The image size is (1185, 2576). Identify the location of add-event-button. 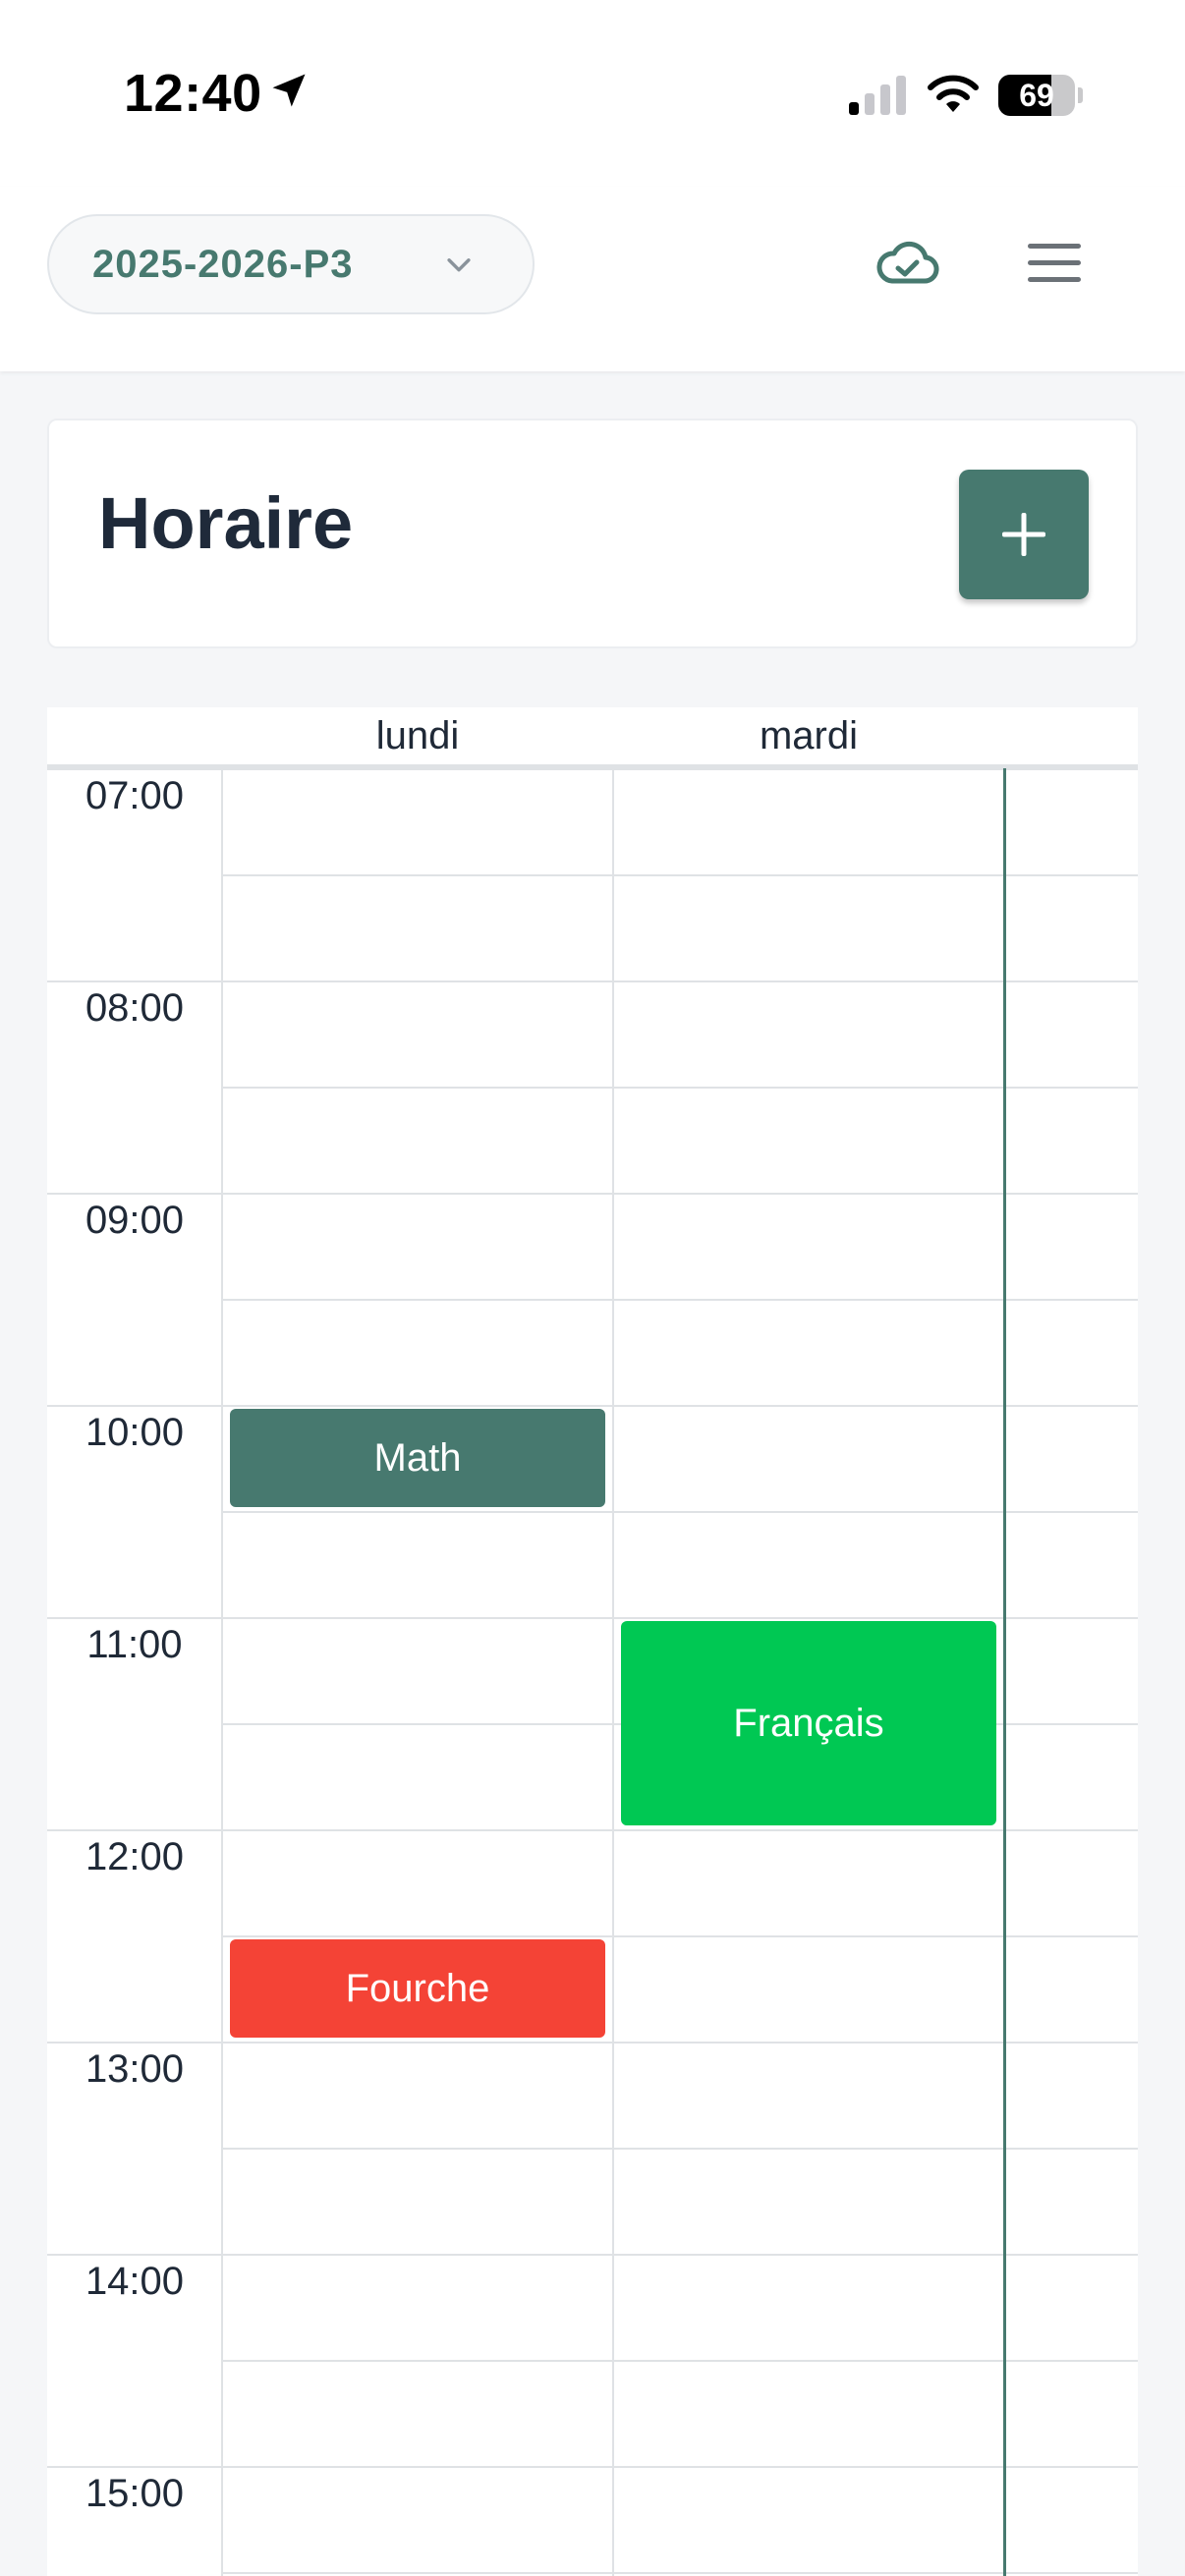
(1024, 534).